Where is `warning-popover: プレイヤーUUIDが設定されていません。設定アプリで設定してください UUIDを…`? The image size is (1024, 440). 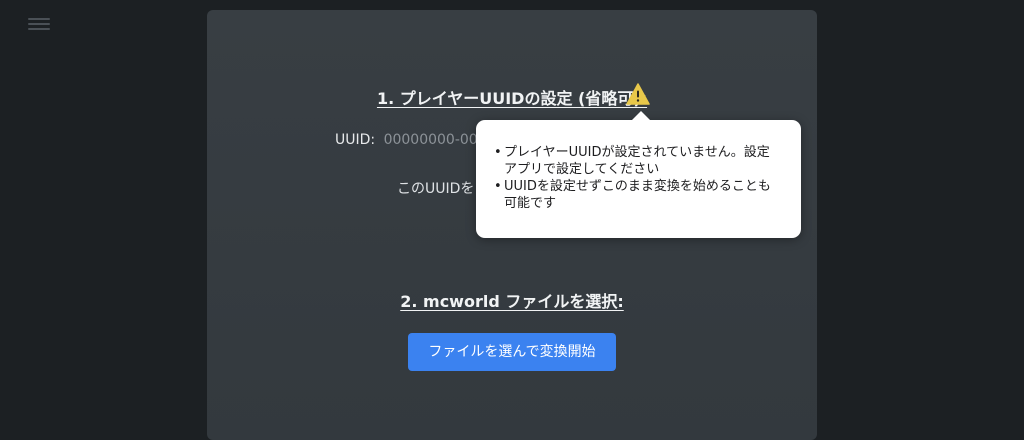
warning-popover: プレイヤーUUIDが設定されていません。設定アプリで設定してください UUIDを… is located at coordinates (638, 174).